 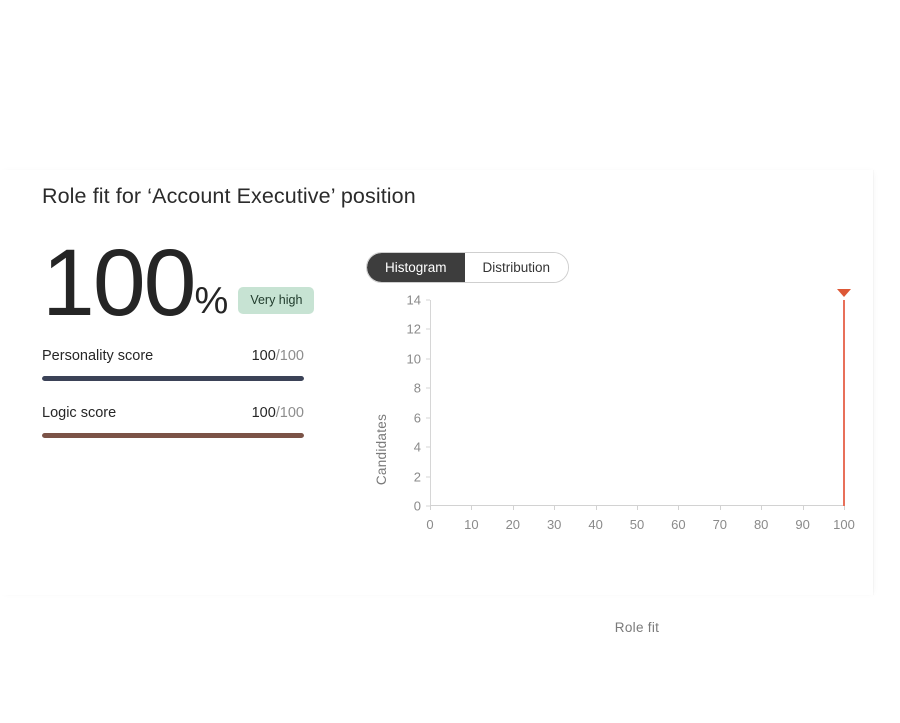 I want to click on score-value-personality-number: 100, so click(x=263, y=356).